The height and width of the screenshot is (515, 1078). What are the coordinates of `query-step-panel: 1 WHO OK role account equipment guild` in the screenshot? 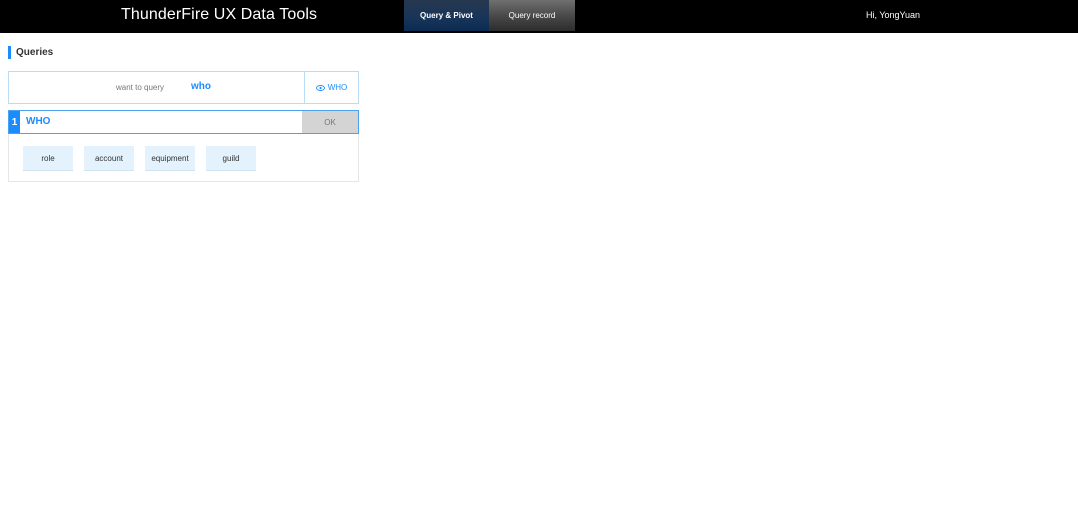 It's located at (183, 146).